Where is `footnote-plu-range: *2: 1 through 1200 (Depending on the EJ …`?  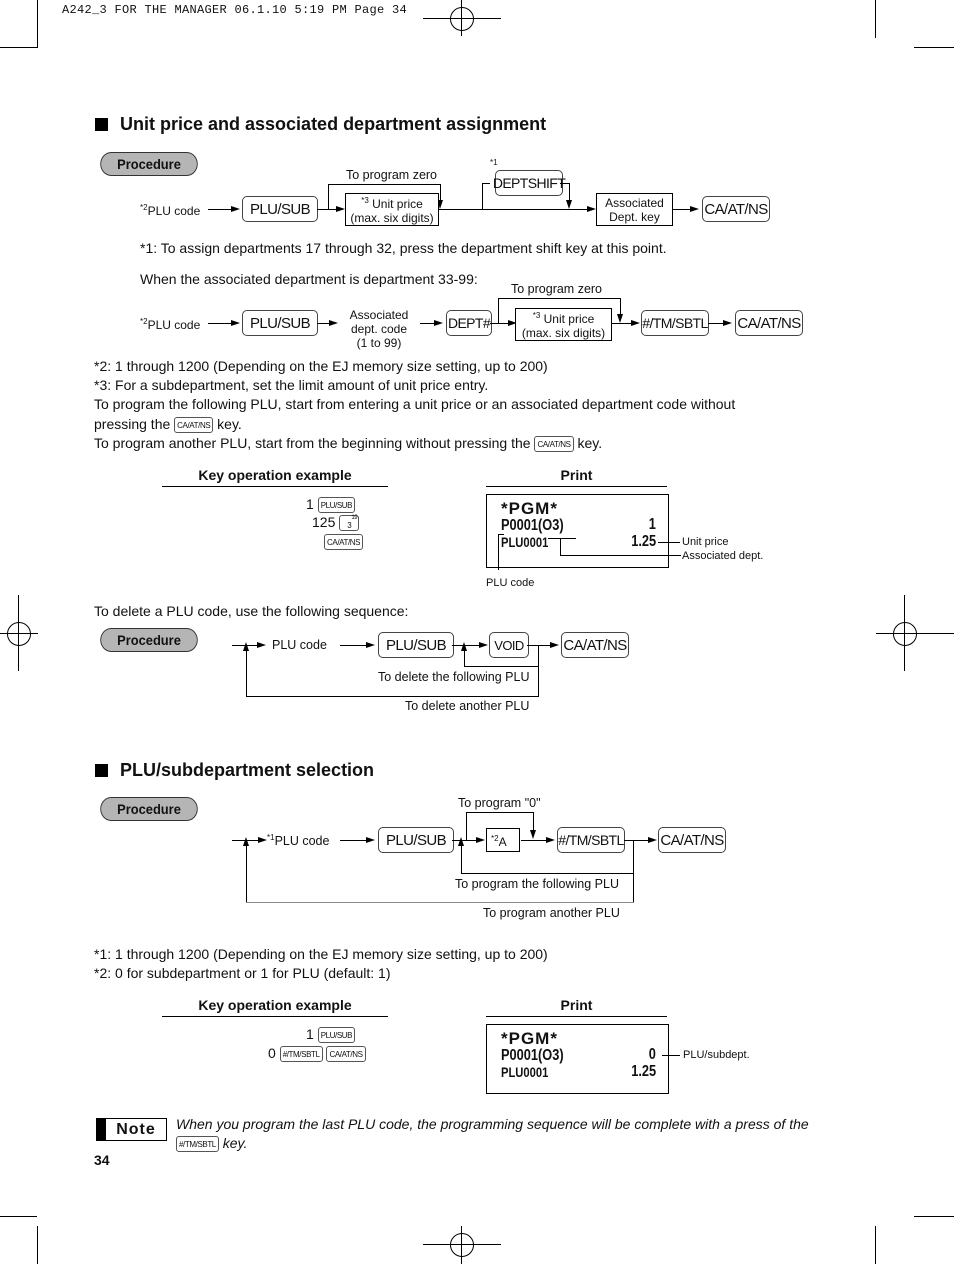
footnote-plu-range: *2: 1 through 1200 (Depending on the EJ … is located at coordinates (321, 366).